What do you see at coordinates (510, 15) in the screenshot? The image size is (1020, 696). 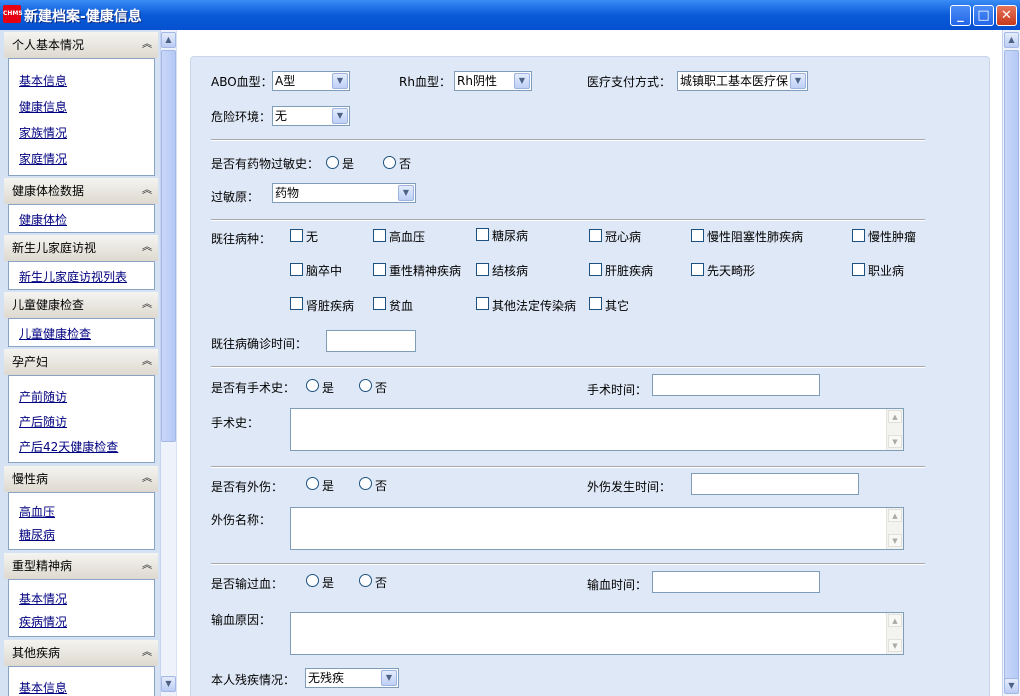 I see `title-bar: CHMS 新建档案-健康信息 _ □ ✕` at bounding box center [510, 15].